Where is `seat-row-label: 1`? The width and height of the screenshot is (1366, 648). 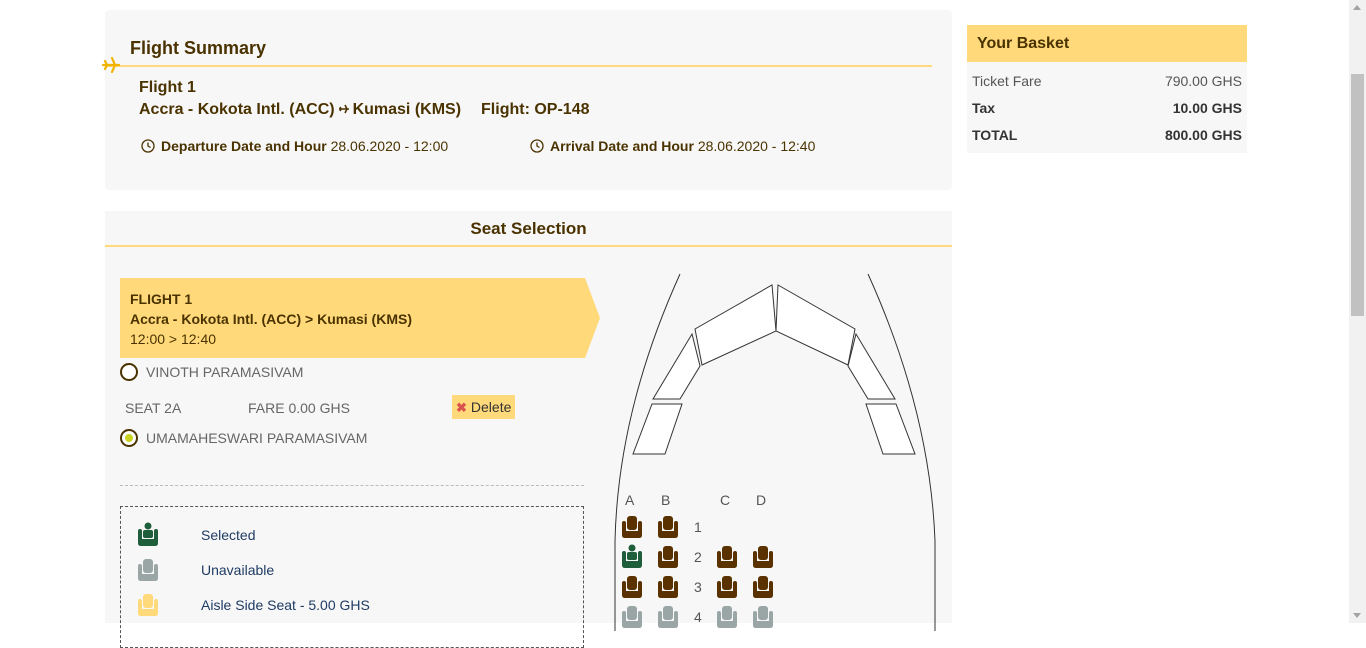
seat-row-label: 1 is located at coordinates (698, 527).